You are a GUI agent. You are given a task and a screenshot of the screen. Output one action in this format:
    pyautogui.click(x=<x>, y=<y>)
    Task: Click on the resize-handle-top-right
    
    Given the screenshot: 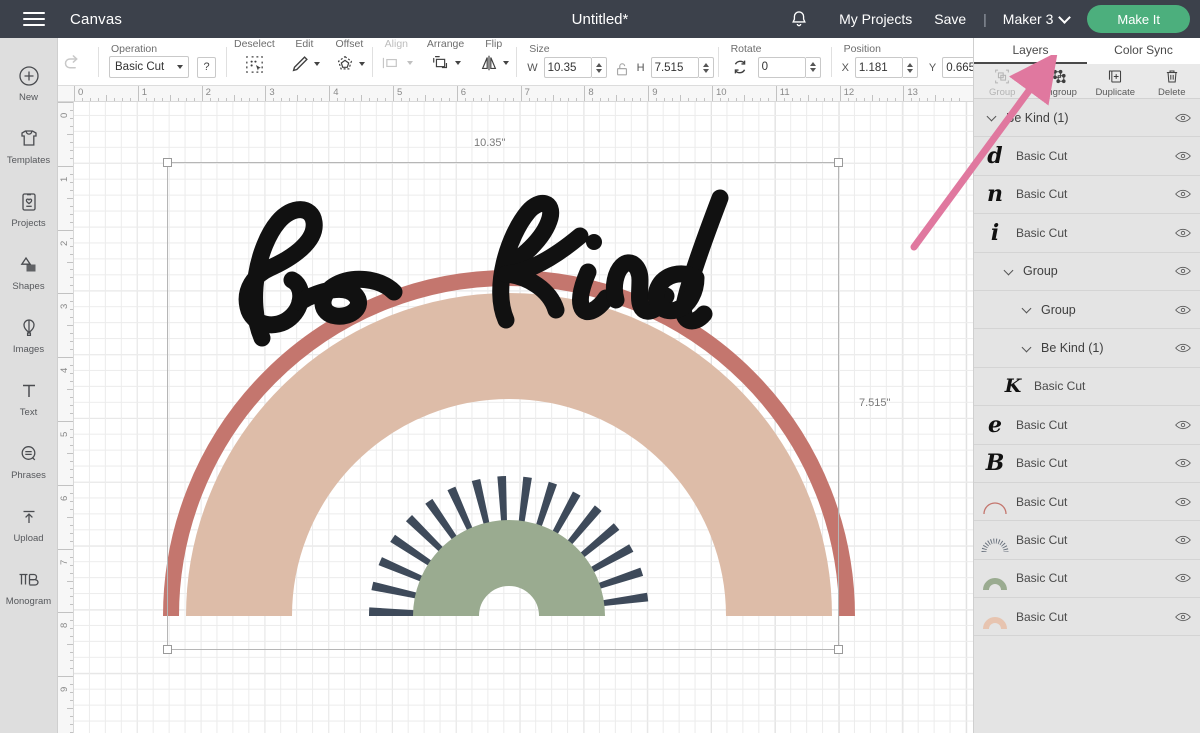 What is the action you would take?
    pyautogui.click(x=838, y=162)
    